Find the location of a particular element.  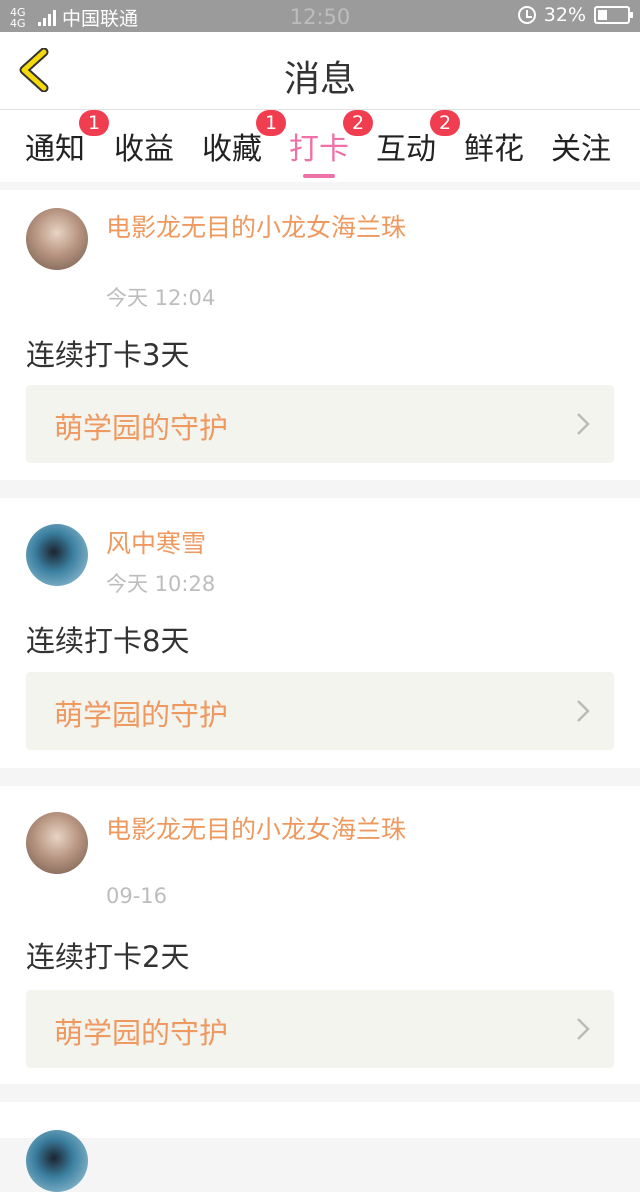

message-text: 连续打卡3天 is located at coordinates (108, 355).